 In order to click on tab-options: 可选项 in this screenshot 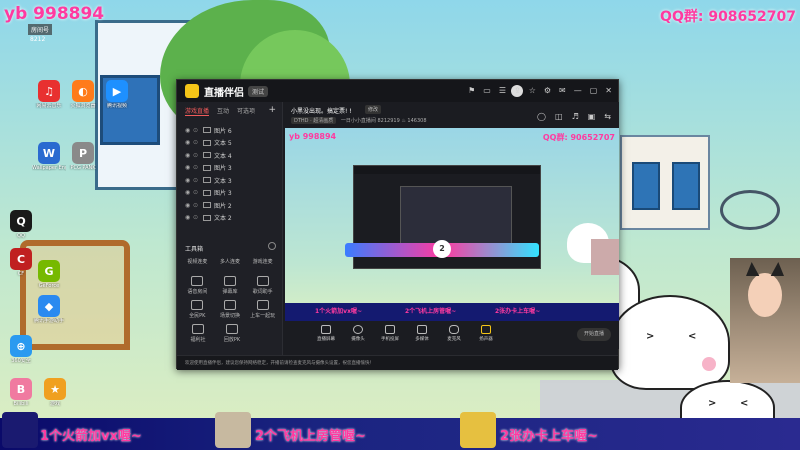, I will do `click(246, 111)`.